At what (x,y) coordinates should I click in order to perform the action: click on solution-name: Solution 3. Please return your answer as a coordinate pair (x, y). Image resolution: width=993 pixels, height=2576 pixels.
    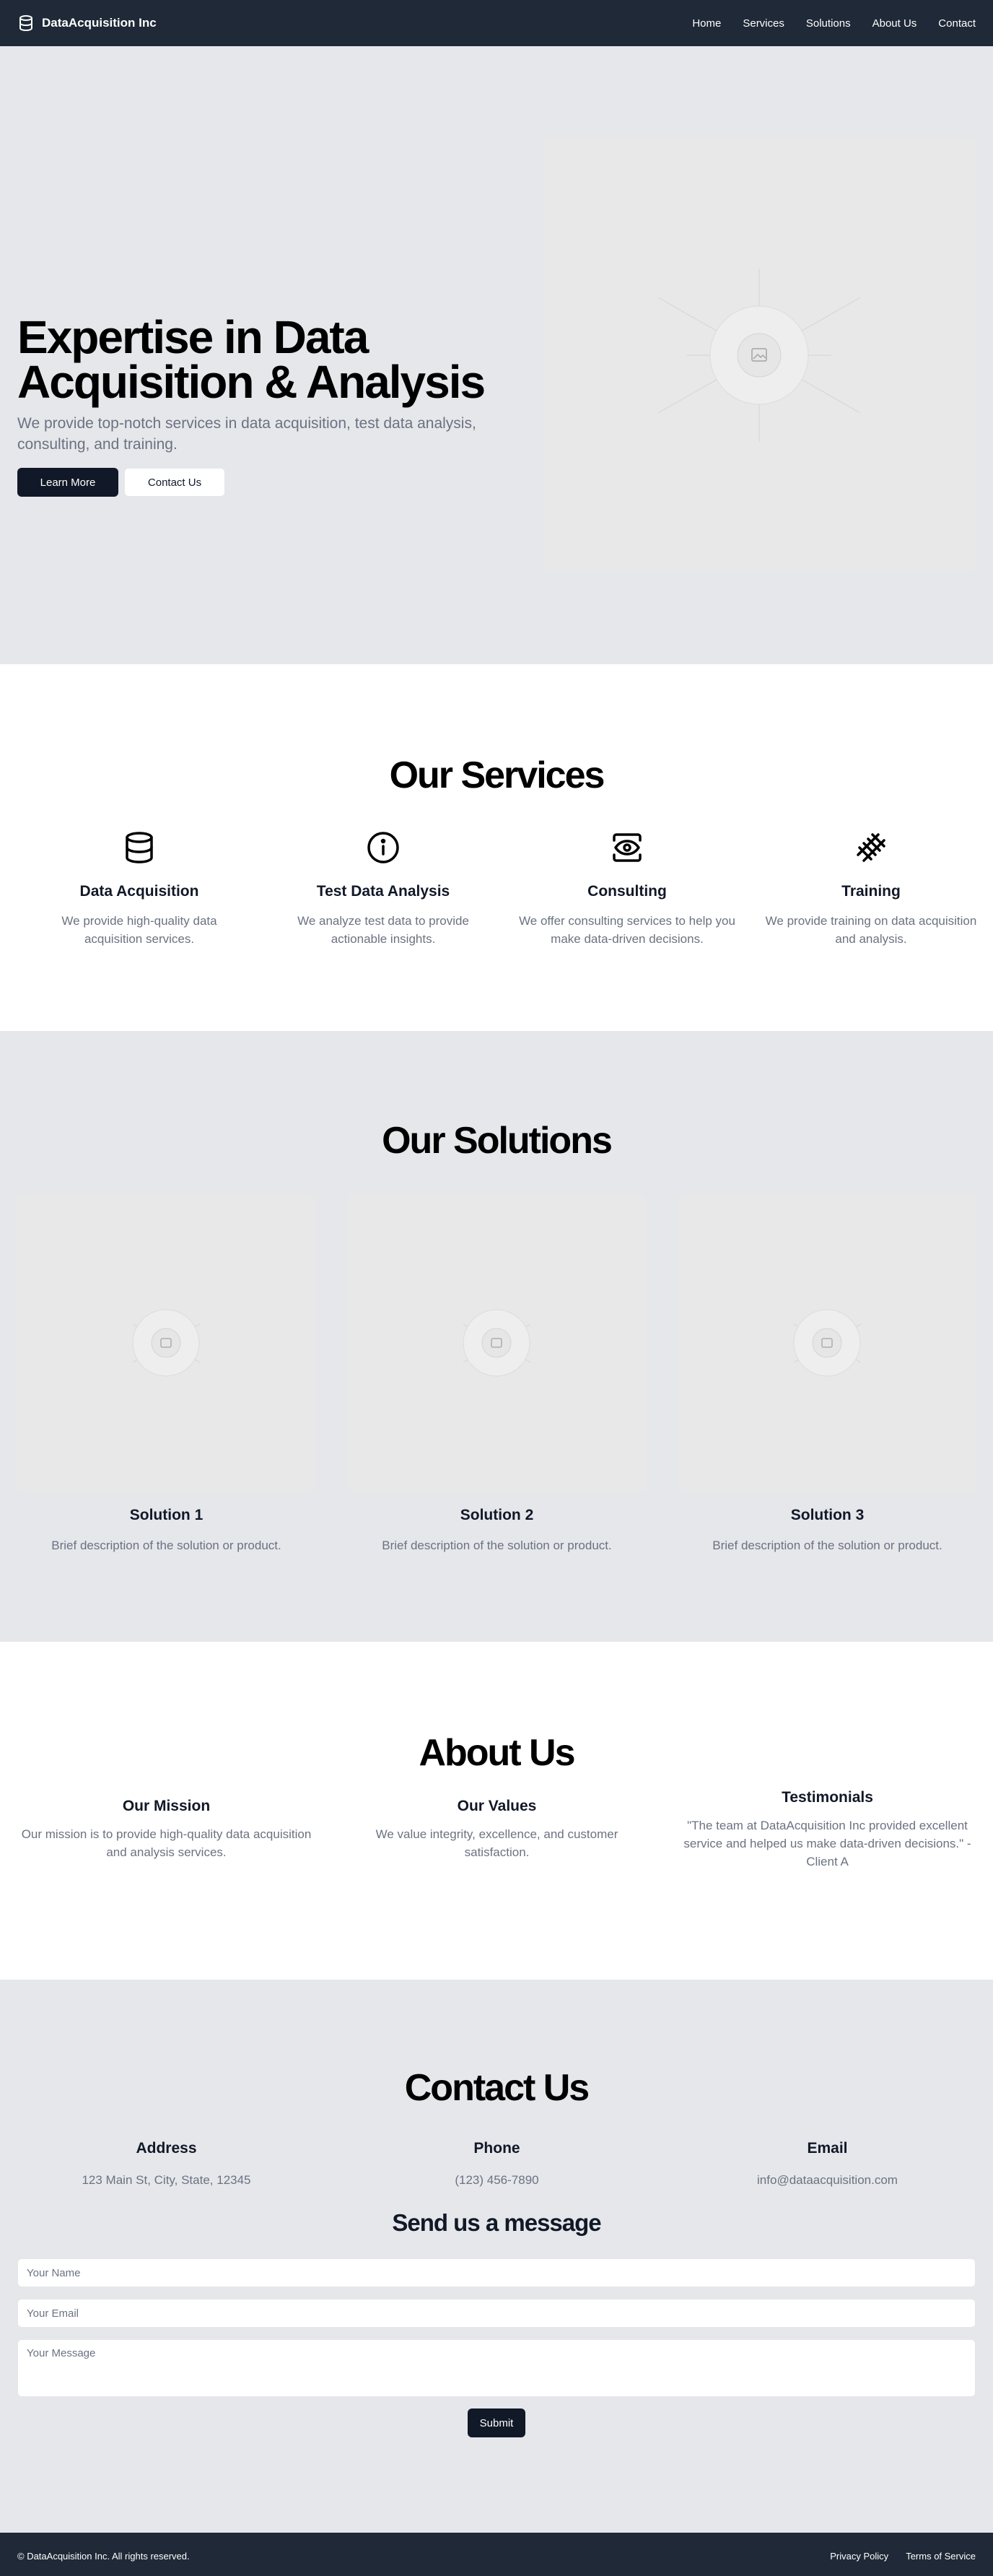
    Looking at the image, I should click on (828, 1515).